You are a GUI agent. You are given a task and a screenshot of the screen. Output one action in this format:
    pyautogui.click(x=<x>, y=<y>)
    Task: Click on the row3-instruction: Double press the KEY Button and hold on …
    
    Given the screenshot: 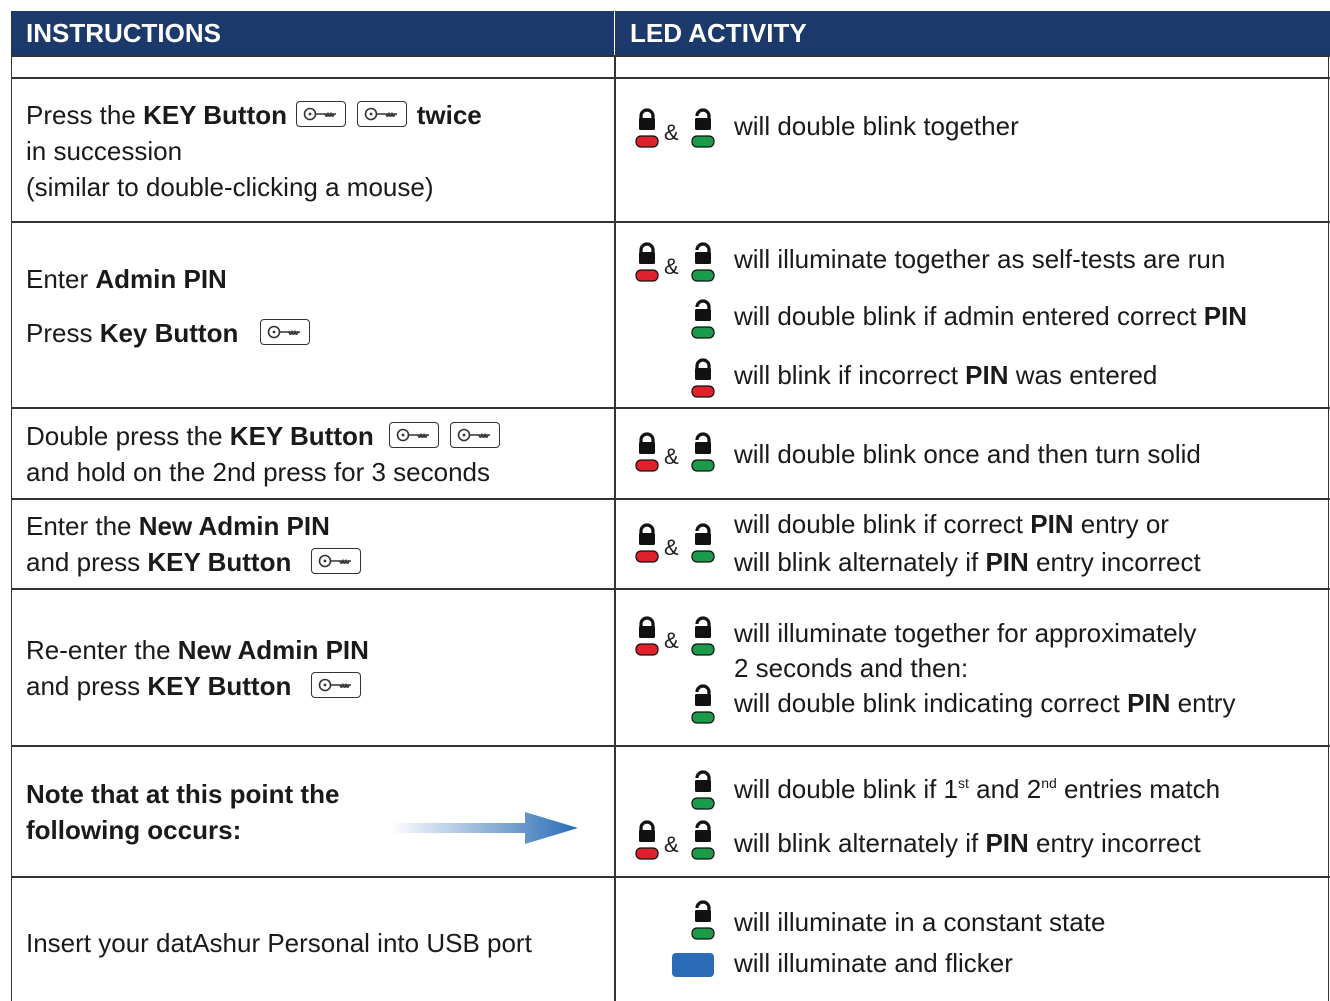 What is the action you would take?
    pyautogui.click(x=264, y=454)
    